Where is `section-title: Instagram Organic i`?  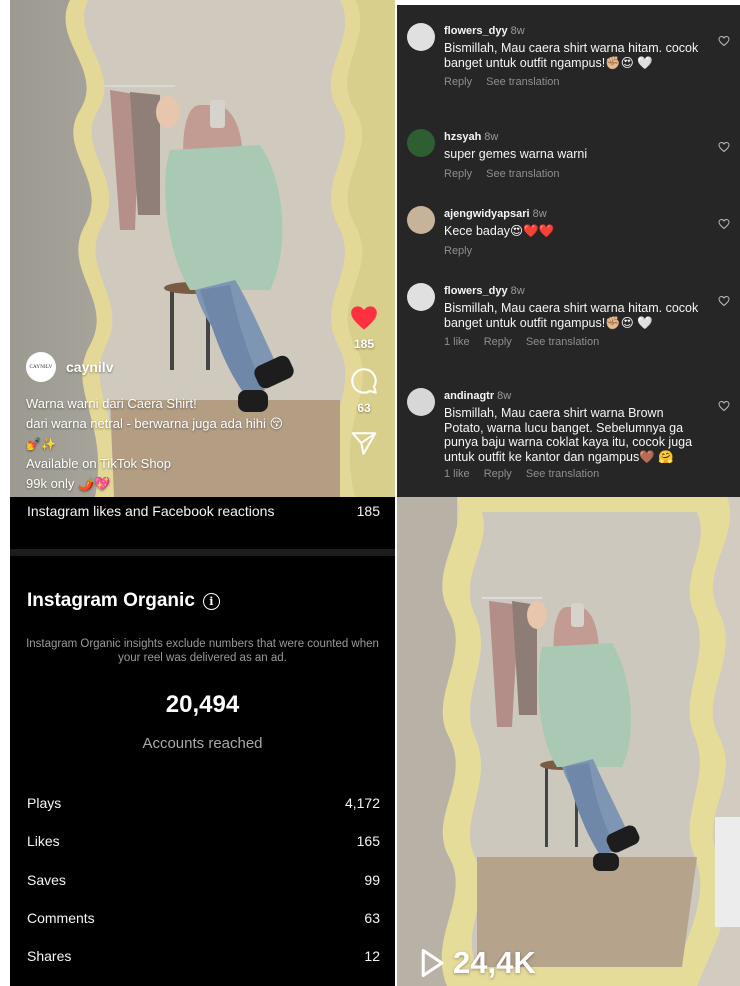
section-title: Instagram Organic i is located at coordinates (123, 601).